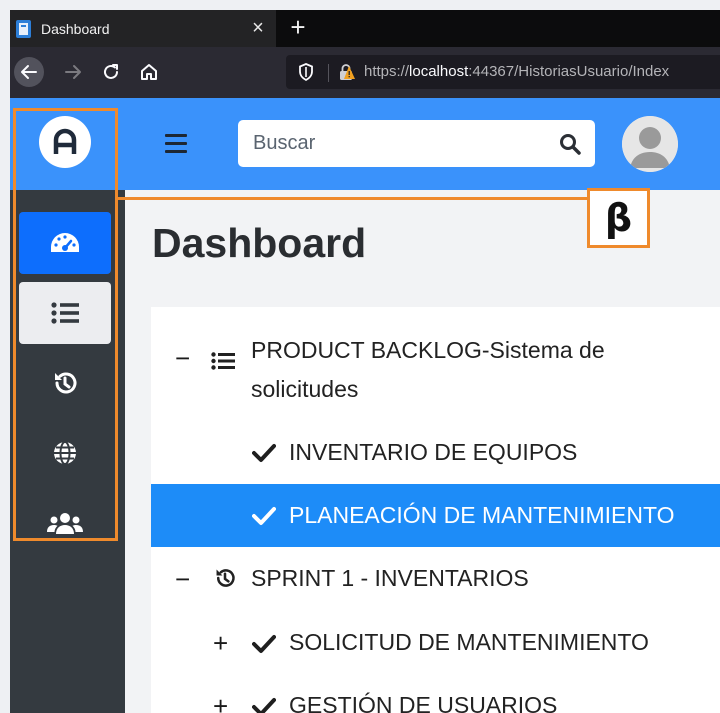 The width and height of the screenshot is (720, 713). Describe the element at coordinates (423, 702) in the screenshot. I see `tree-node-label: GESTIÓN DE USUARIOS` at that location.